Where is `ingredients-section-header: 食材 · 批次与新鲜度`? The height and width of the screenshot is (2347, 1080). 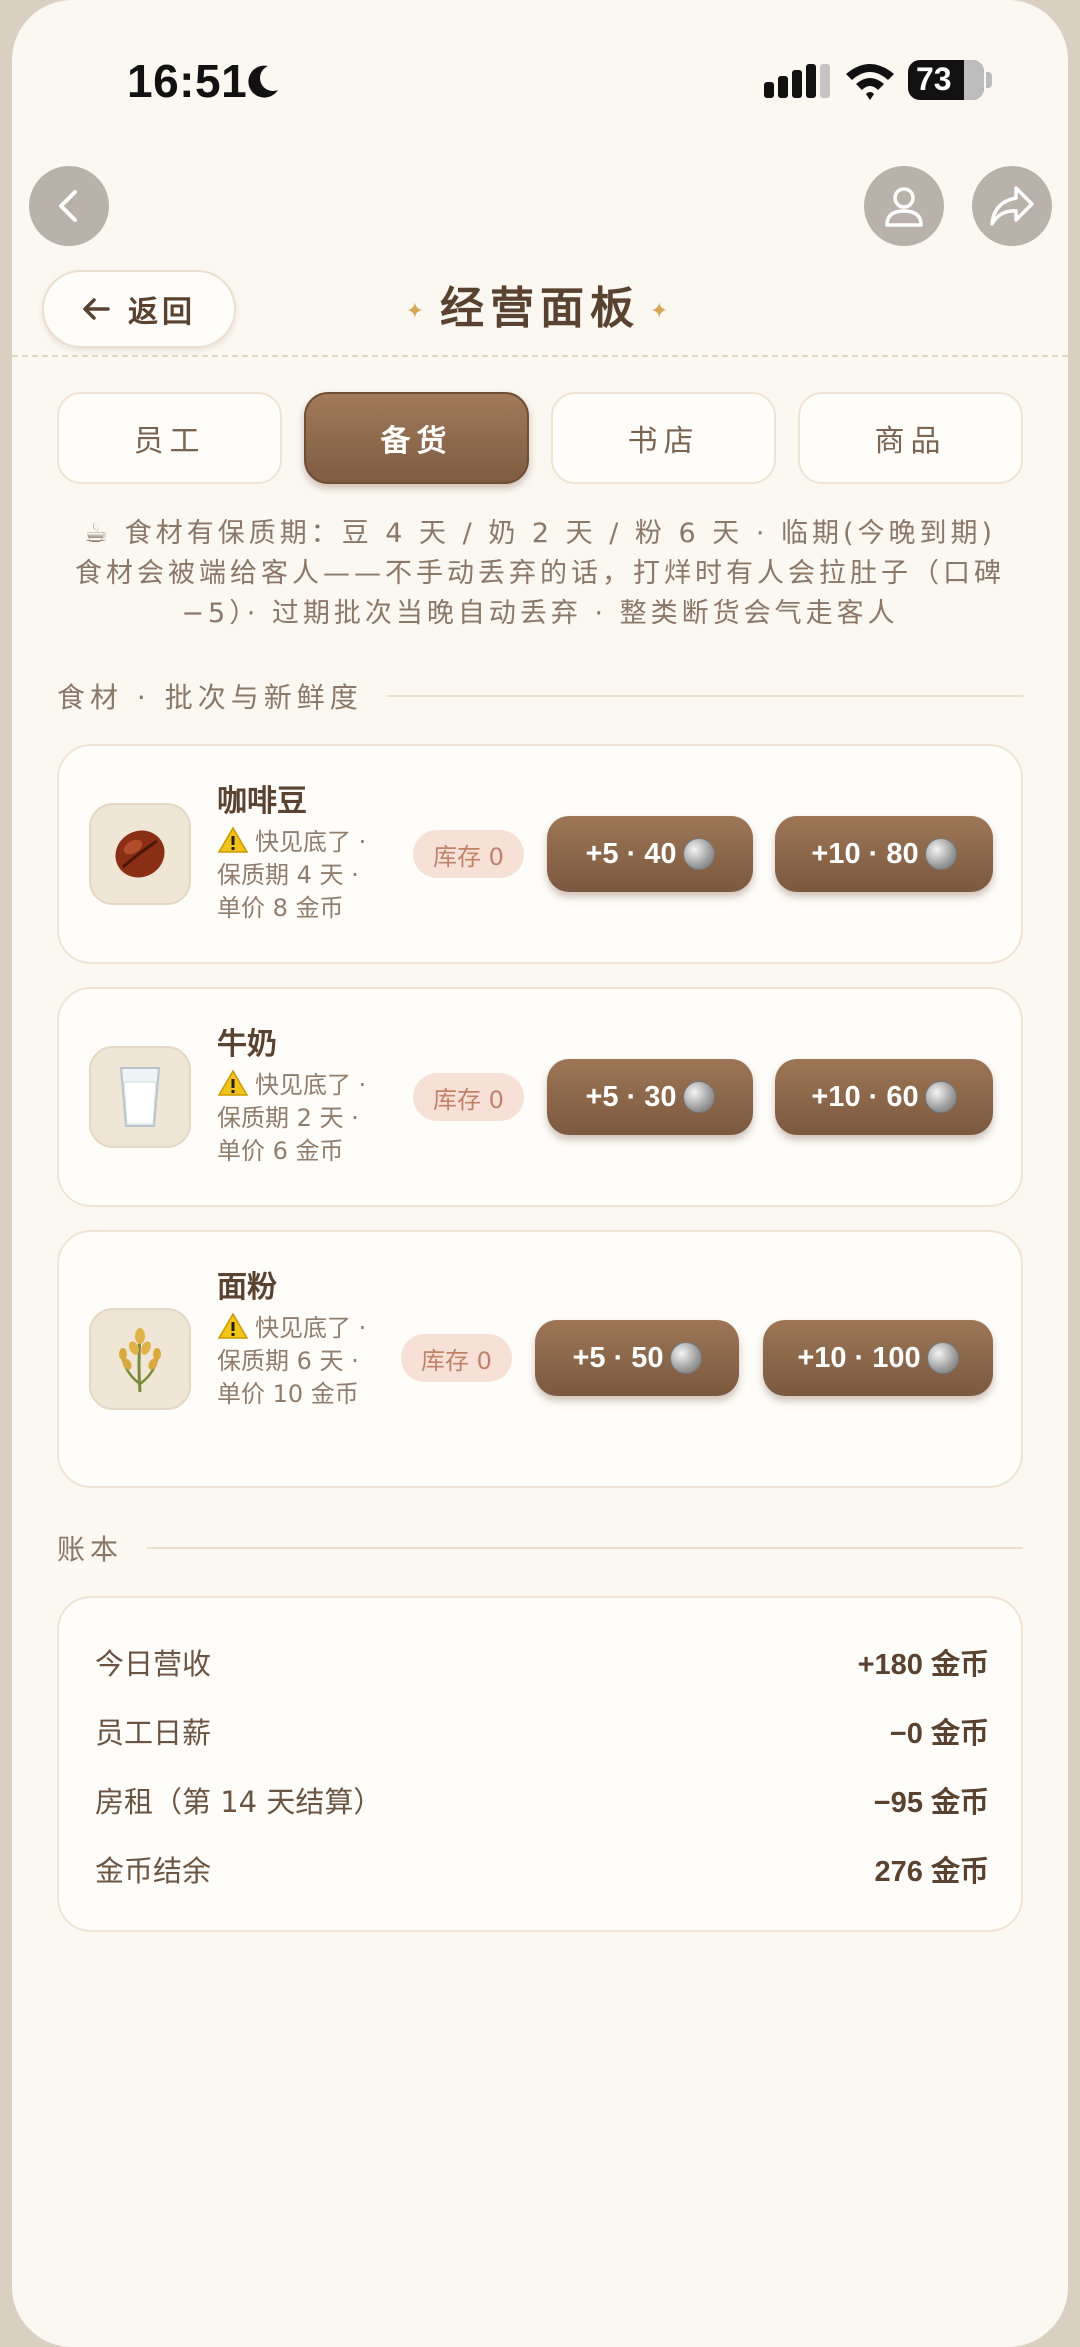 ingredients-section-header: 食材 · 批次与新鲜度 is located at coordinates (540, 696).